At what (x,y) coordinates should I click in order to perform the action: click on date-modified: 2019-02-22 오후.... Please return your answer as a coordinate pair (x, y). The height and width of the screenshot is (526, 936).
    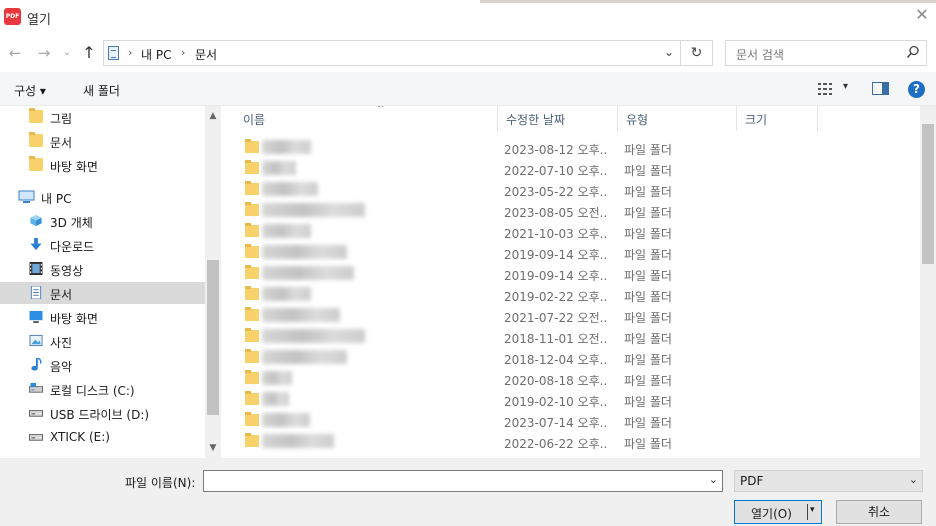
    Looking at the image, I should click on (556, 297).